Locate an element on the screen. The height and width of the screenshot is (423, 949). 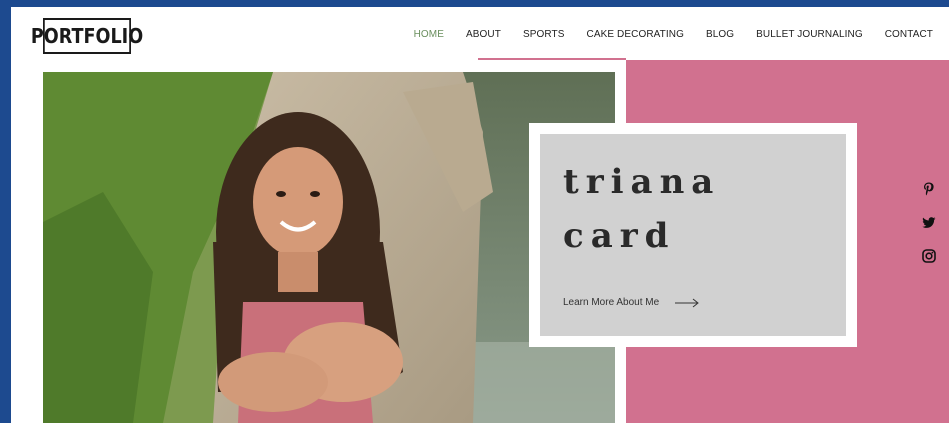
logo-text: PORTFOLIO is located at coordinates (87, 36).